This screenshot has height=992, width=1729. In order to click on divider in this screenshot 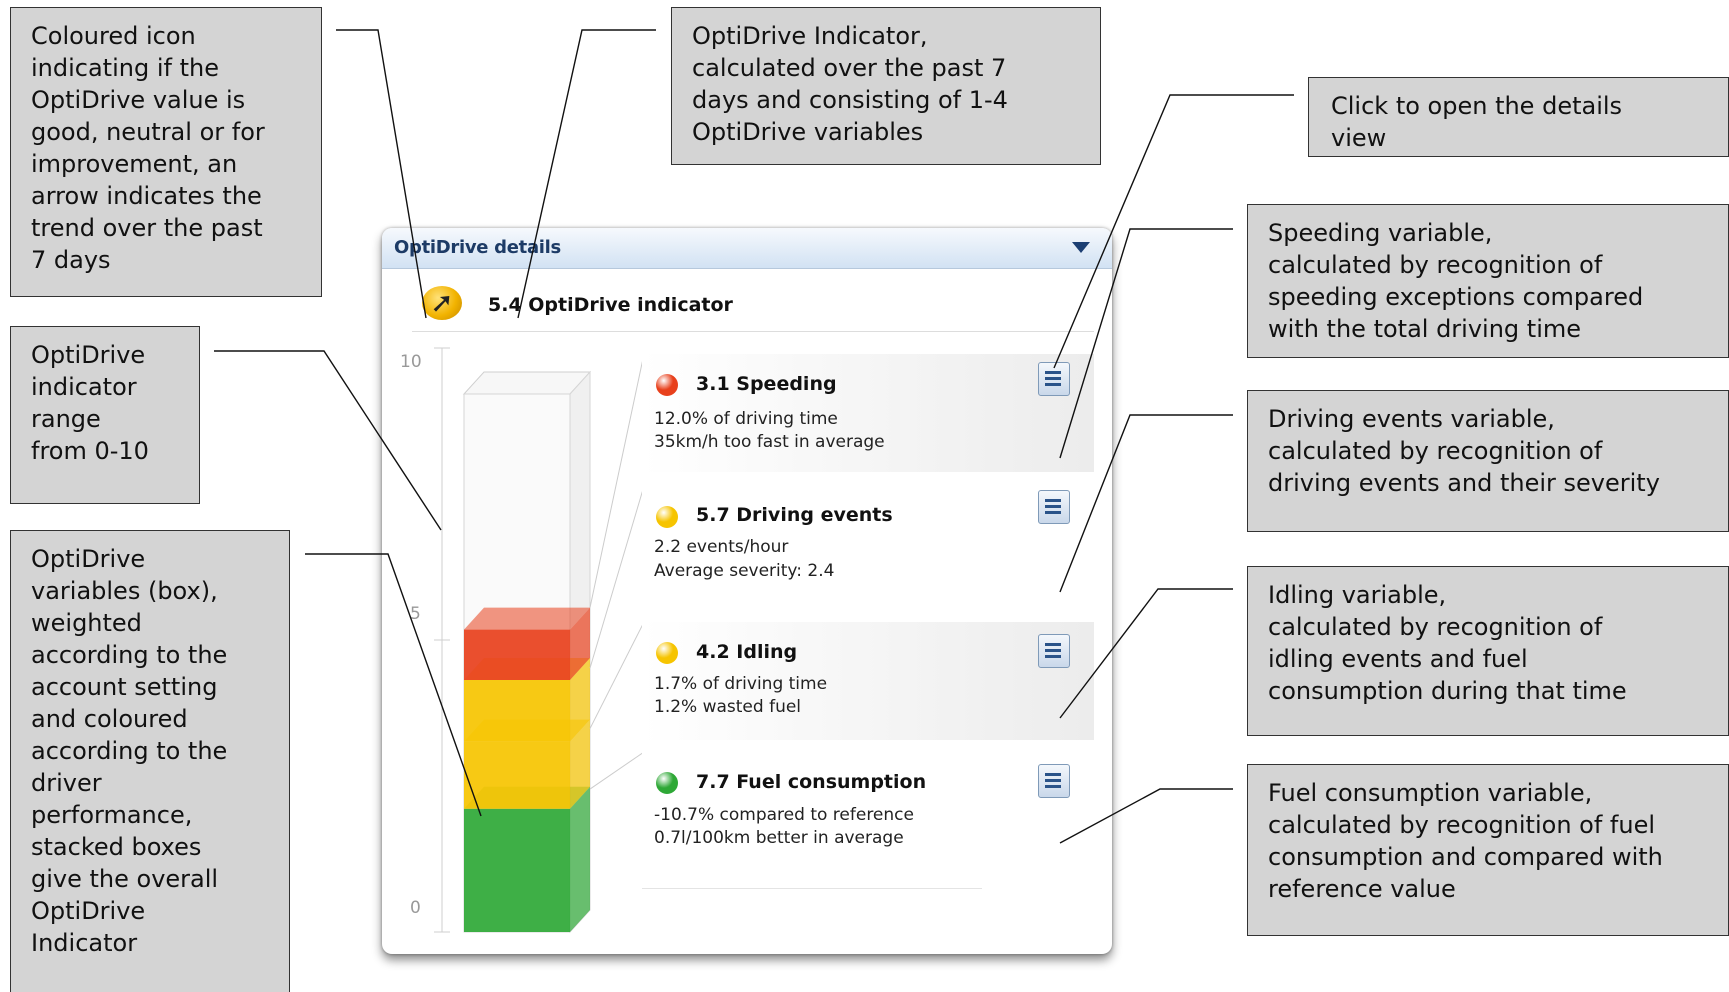, I will do `click(812, 888)`.